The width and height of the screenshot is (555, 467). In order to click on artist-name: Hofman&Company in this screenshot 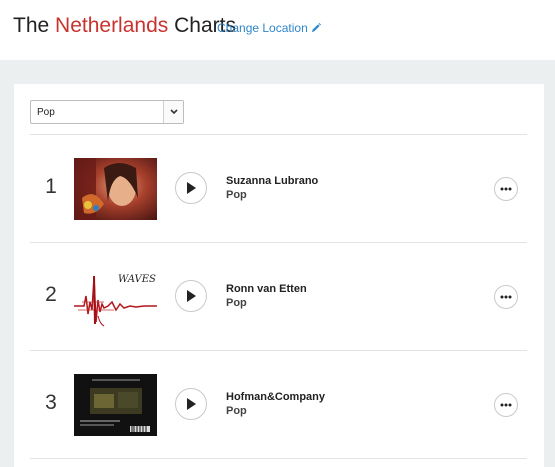, I will do `click(275, 397)`.